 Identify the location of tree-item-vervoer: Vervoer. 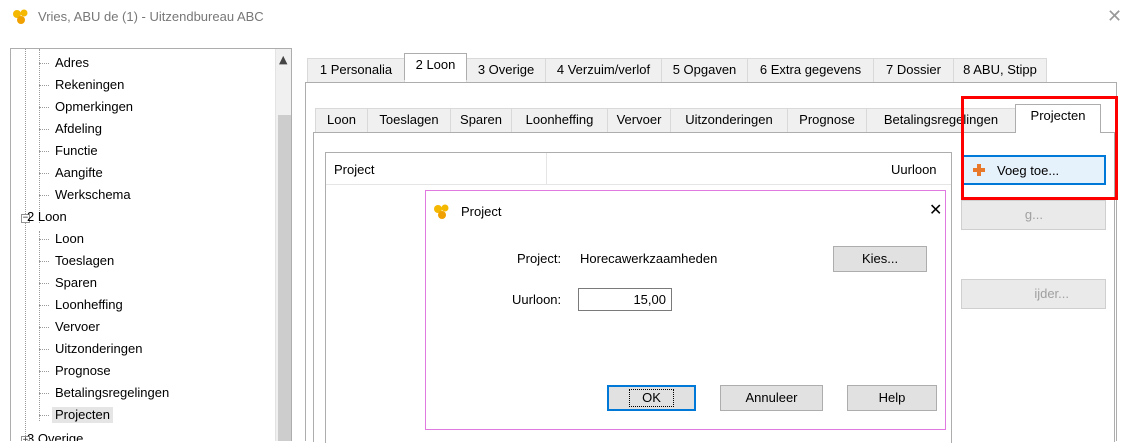
(77, 327).